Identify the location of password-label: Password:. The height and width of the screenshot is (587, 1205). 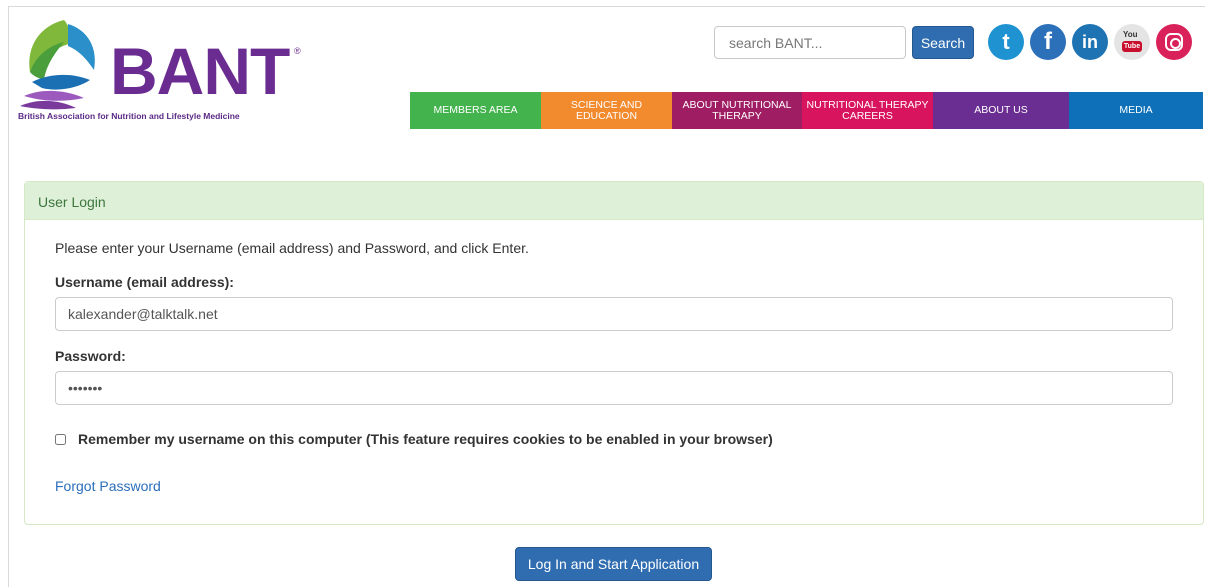
(90, 356).